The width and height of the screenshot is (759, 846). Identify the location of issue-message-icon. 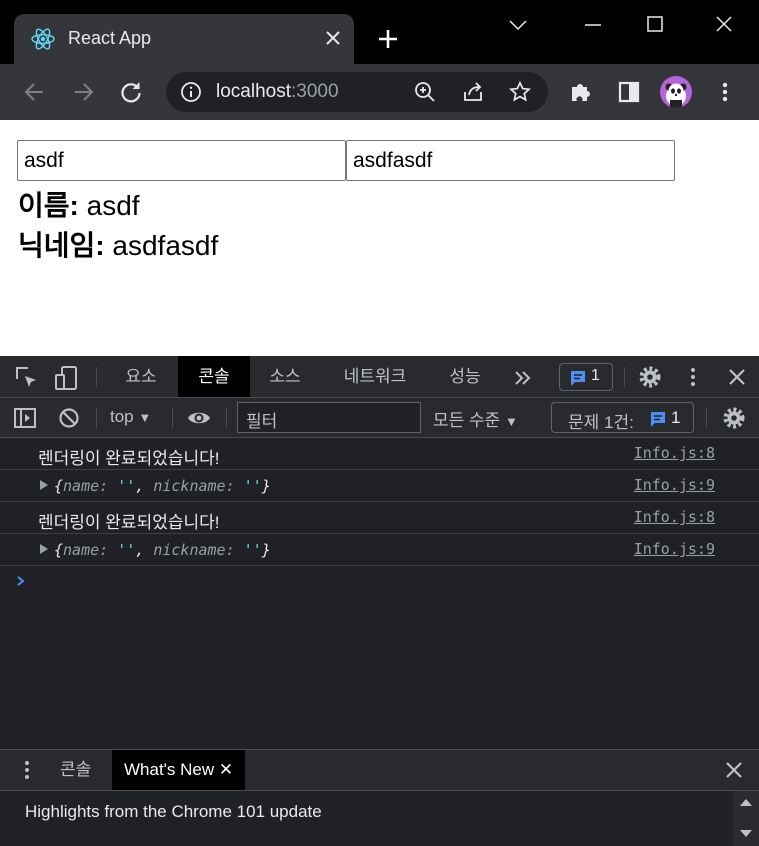
(658, 419).